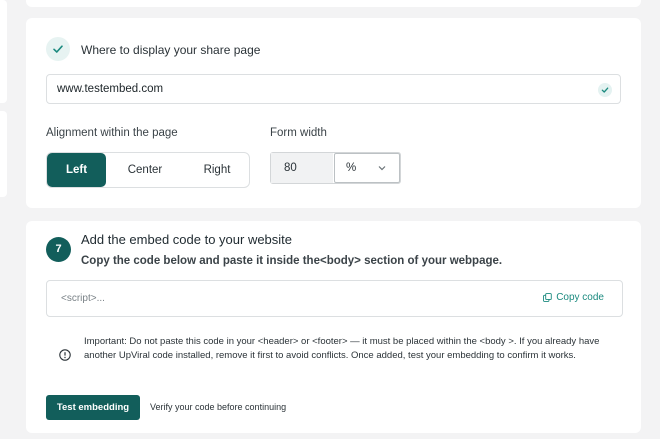 The width and height of the screenshot is (660, 439). Describe the element at coordinates (218, 407) in the screenshot. I see `verify-hint: Verify your code before continuing` at that location.